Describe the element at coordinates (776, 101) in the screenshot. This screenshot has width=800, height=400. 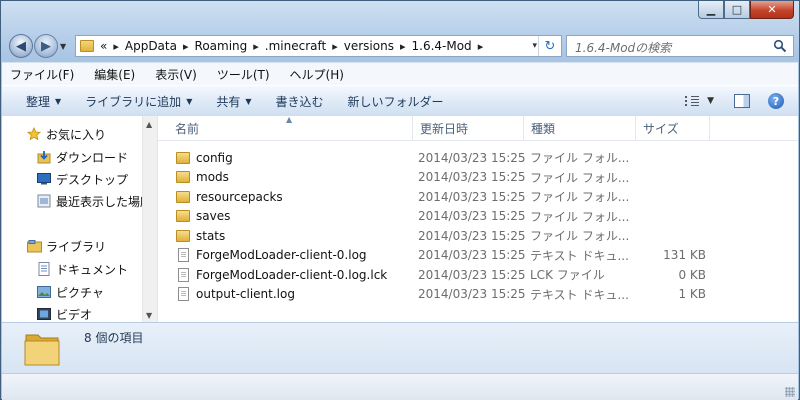
I see `help-icon: ?` at that location.